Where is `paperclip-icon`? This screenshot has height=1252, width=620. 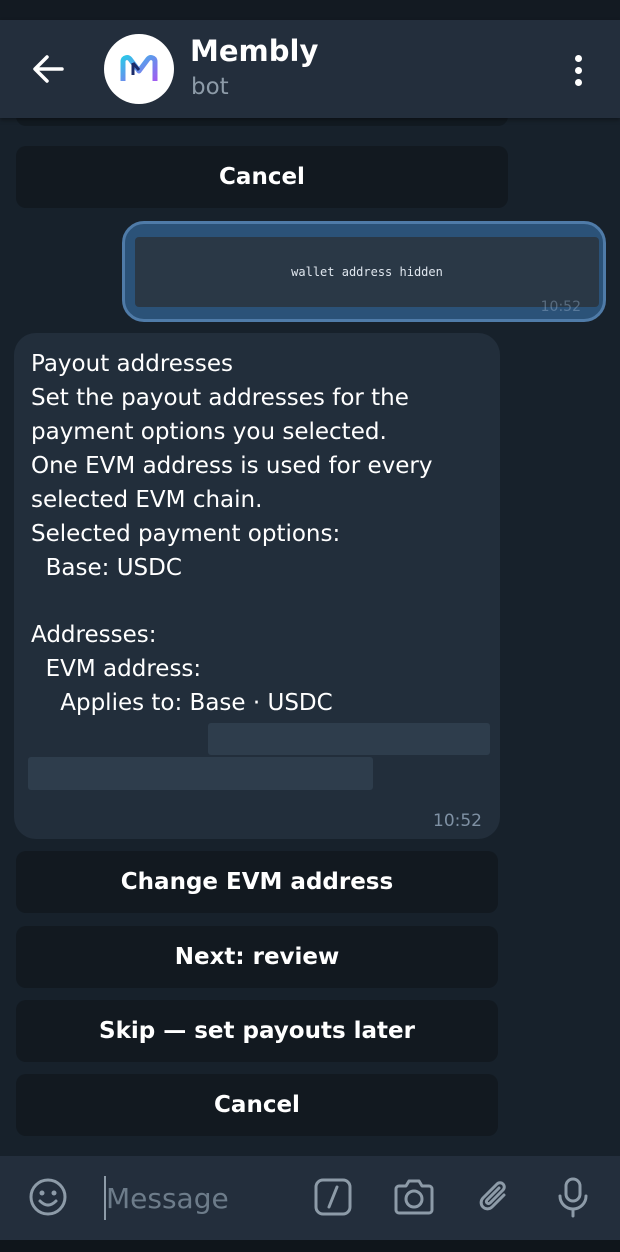 paperclip-icon is located at coordinates (492, 1196).